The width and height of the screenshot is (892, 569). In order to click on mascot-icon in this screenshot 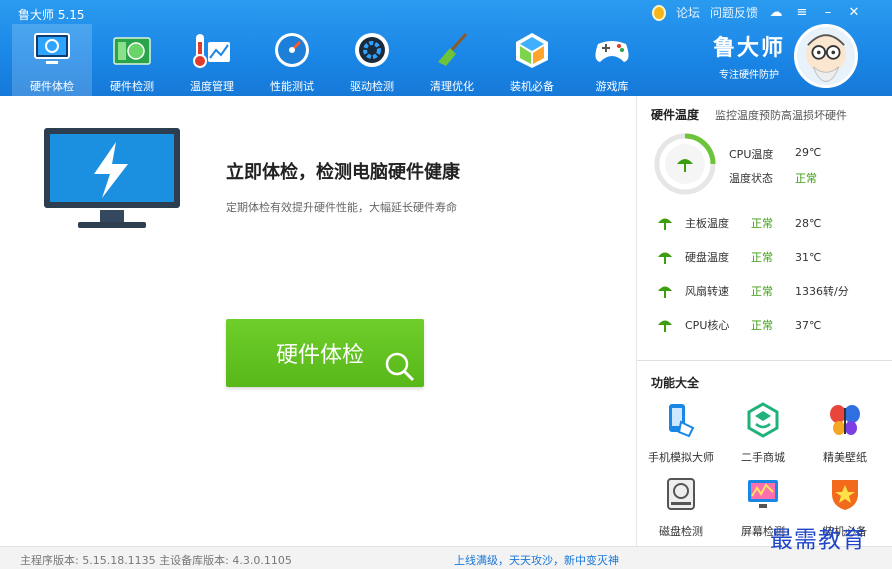, I will do `click(826, 58)`.